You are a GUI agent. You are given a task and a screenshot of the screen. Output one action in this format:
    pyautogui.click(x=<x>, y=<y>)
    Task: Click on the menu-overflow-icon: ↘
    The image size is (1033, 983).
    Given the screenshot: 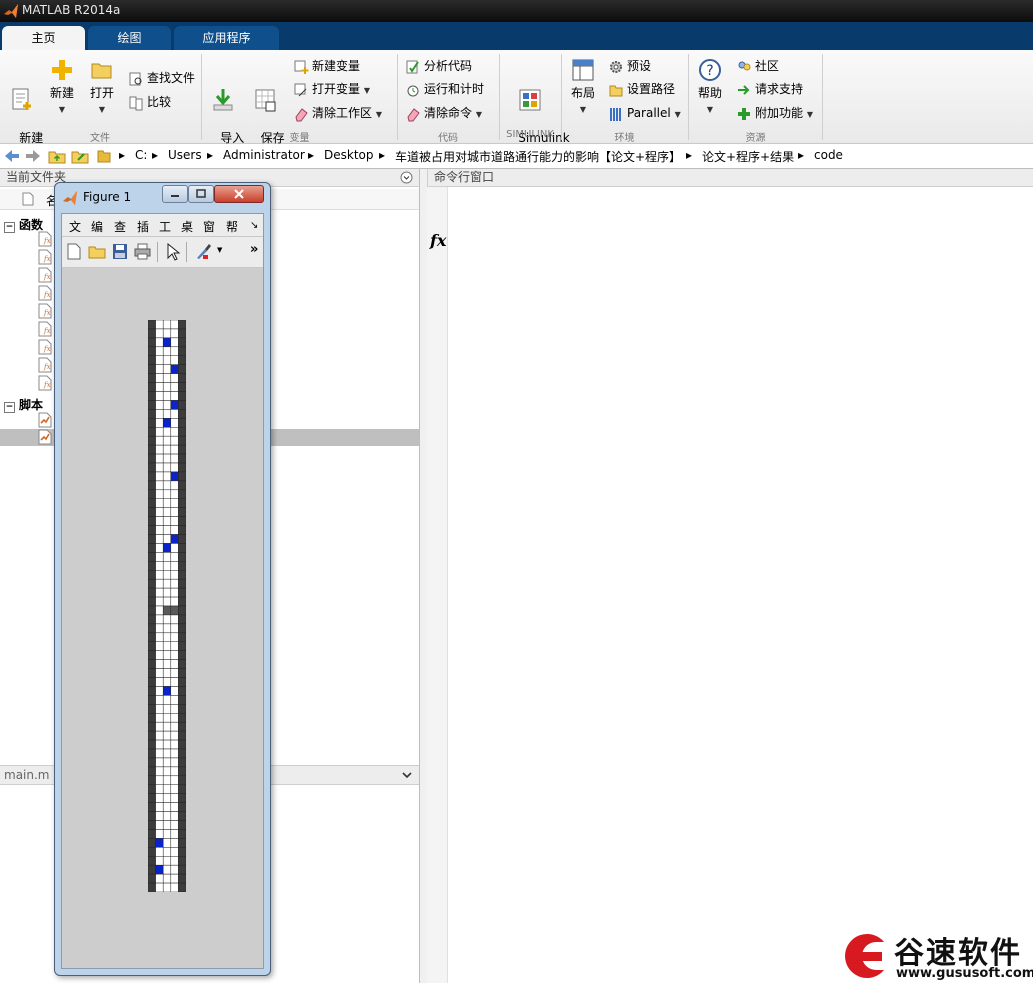 What is the action you would take?
    pyautogui.click(x=254, y=225)
    